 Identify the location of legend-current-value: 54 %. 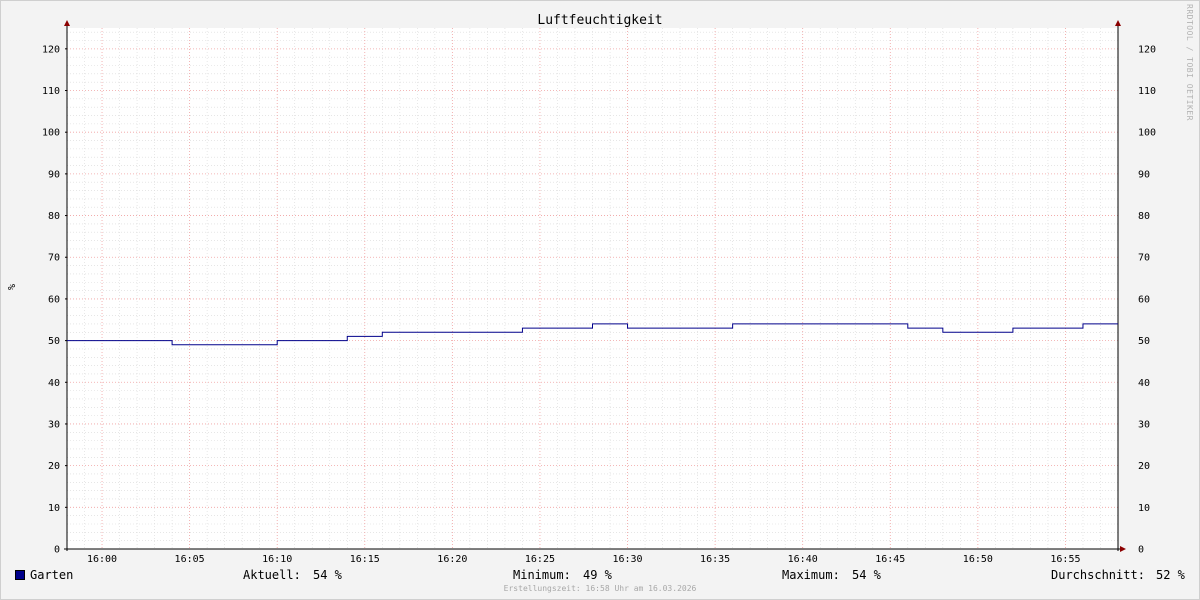
(327, 575).